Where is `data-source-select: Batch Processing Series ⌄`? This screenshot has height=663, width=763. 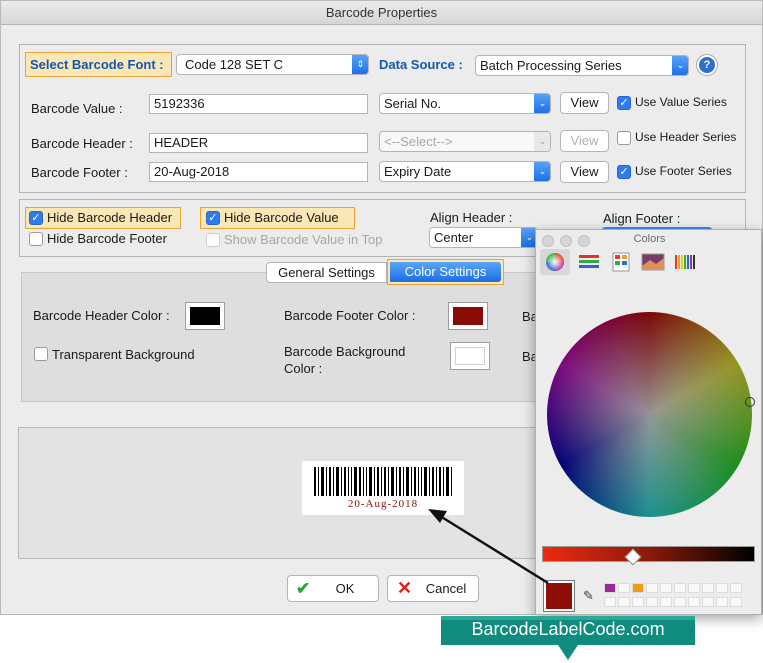 data-source-select: Batch Processing Series ⌄ is located at coordinates (582, 65).